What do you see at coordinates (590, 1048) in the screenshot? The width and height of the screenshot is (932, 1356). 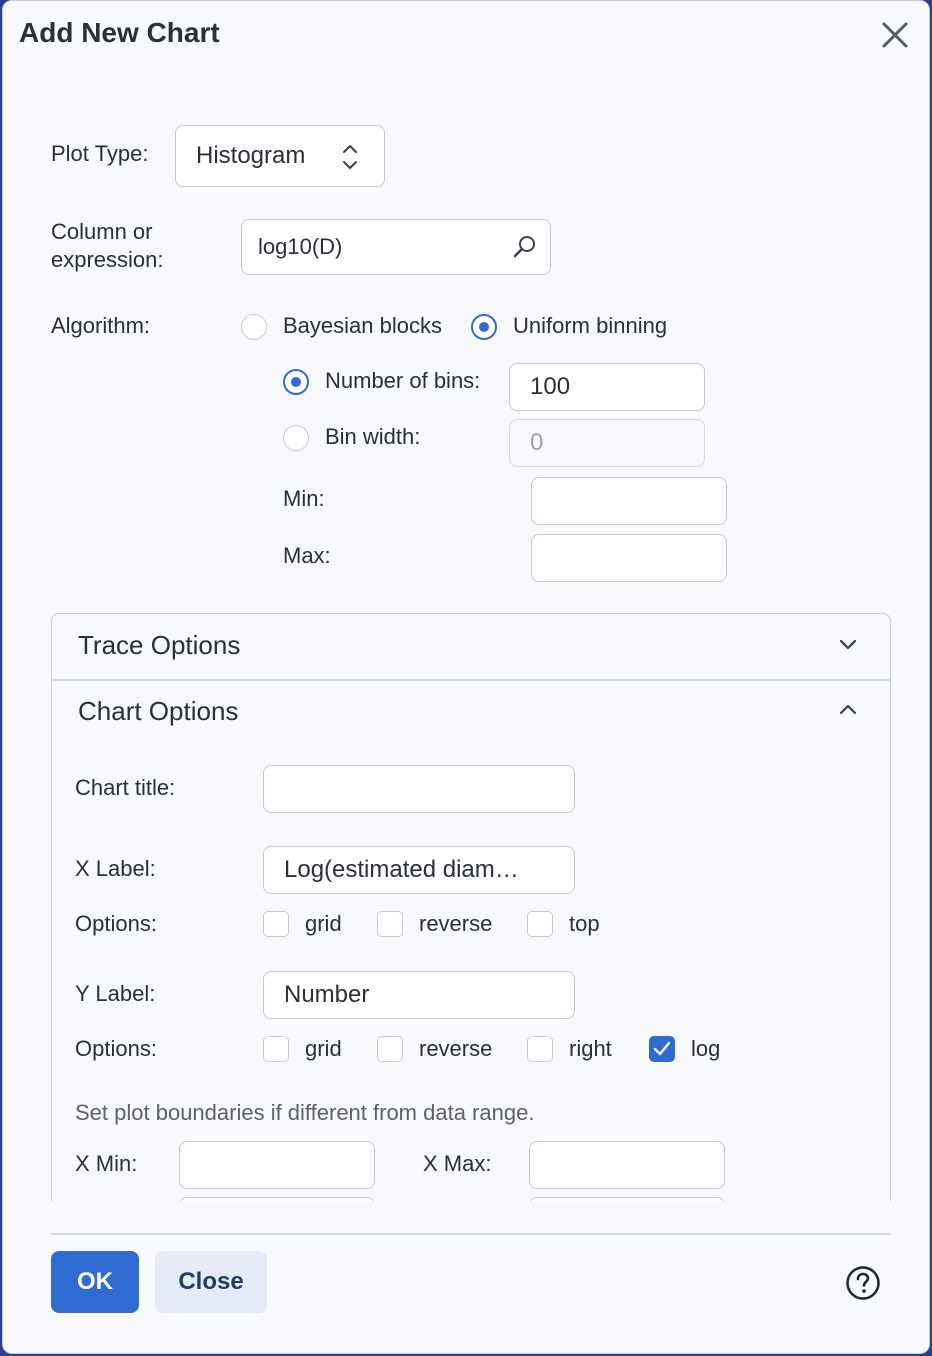 I see `y-right-label: right` at bounding box center [590, 1048].